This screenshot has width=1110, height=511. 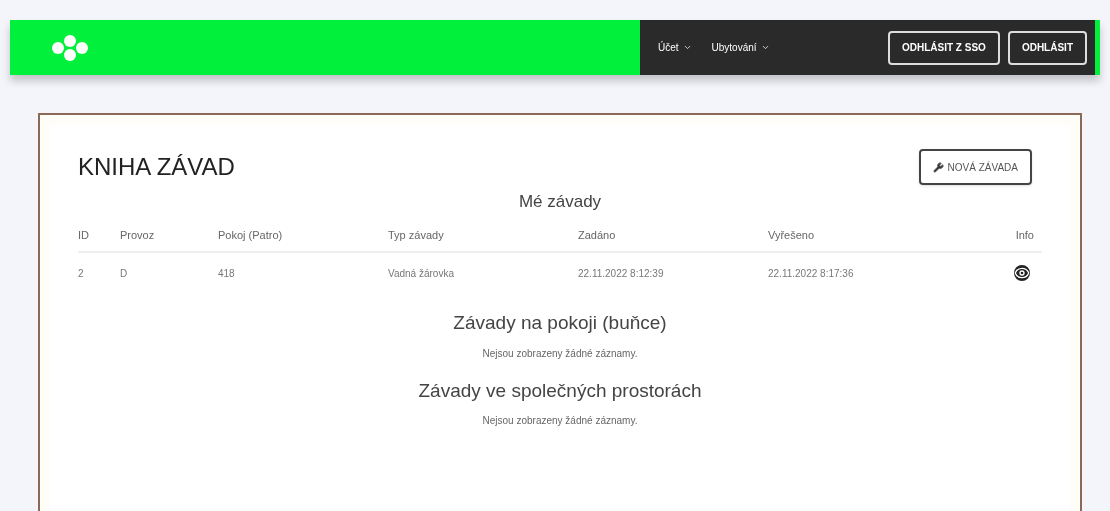 What do you see at coordinates (975, 167) in the screenshot?
I see `new-defect-button: NOVÁ ZÁVADA` at bounding box center [975, 167].